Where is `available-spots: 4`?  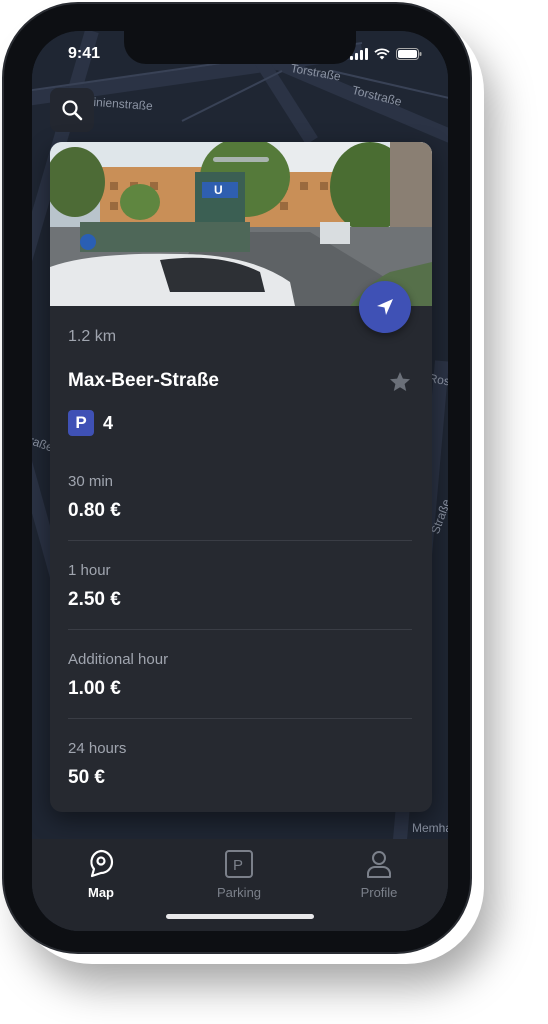
available-spots: 4 is located at coordinates (108, 423).